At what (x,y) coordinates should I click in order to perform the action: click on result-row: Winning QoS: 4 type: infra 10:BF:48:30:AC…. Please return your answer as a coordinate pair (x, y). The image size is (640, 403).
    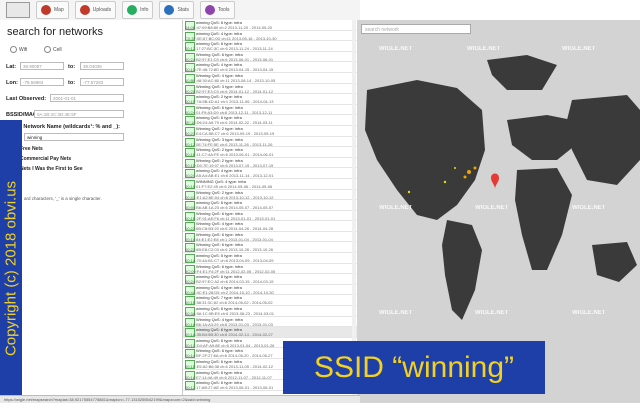
    Looking at the image, I should click on (270, 78).